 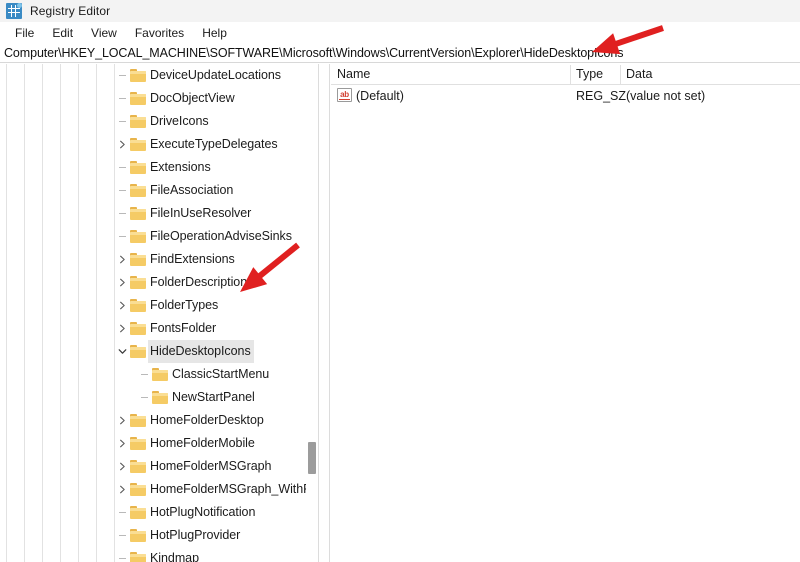 What do you see at coordinates (565, 74) in the screenshot?
I see `values-column-header: Name Type Data` at bounding box center [565, 74].